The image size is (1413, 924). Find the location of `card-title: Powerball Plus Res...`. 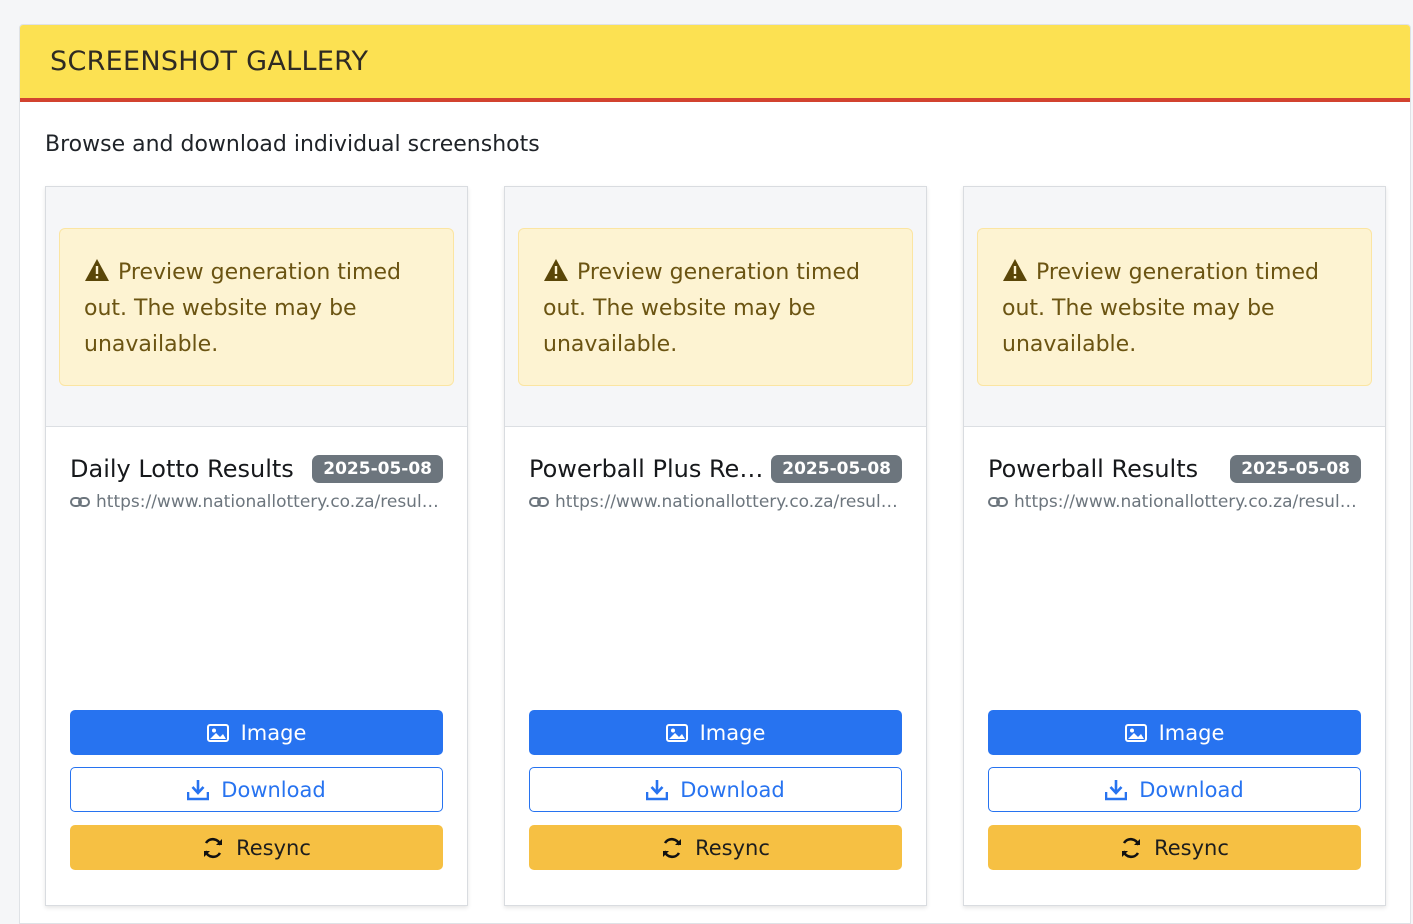

card-title: Powerball Plus Res... is located at coordinates (650, 469).